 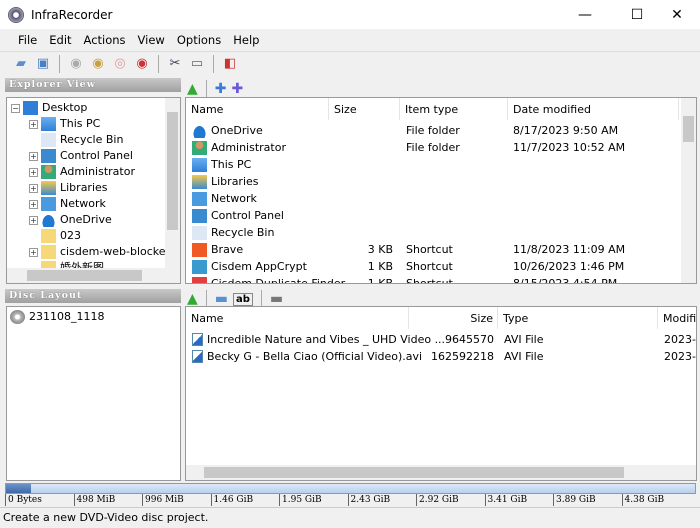 What do you see at coordinates (92, 124) in the screenshot?
I see `tree-item: + This PC` at bounding box center [92, 124].